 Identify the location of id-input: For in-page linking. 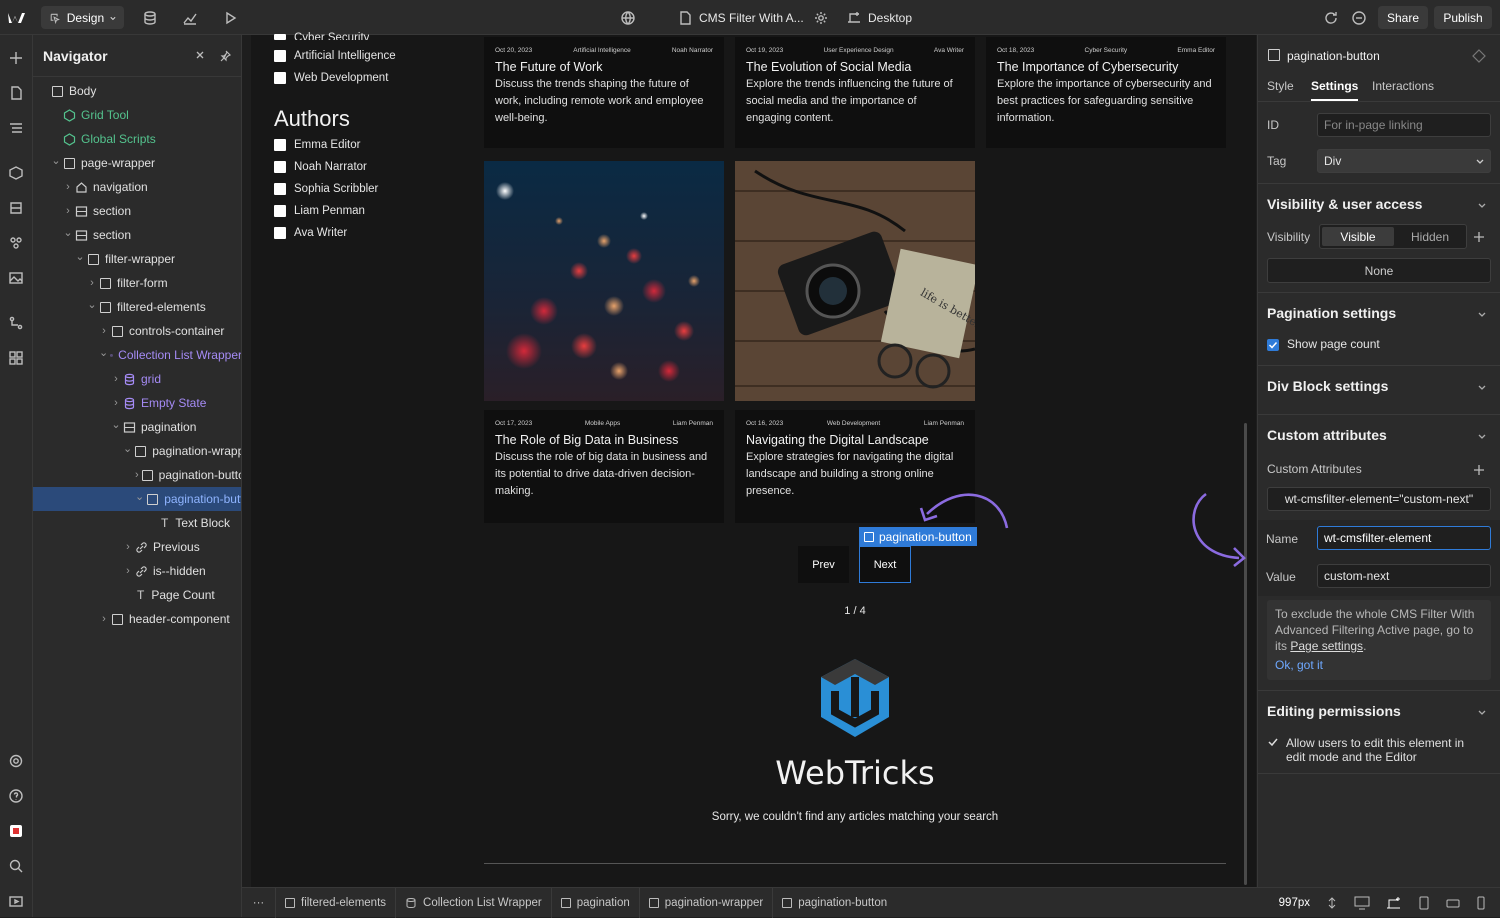
(1404, 125).